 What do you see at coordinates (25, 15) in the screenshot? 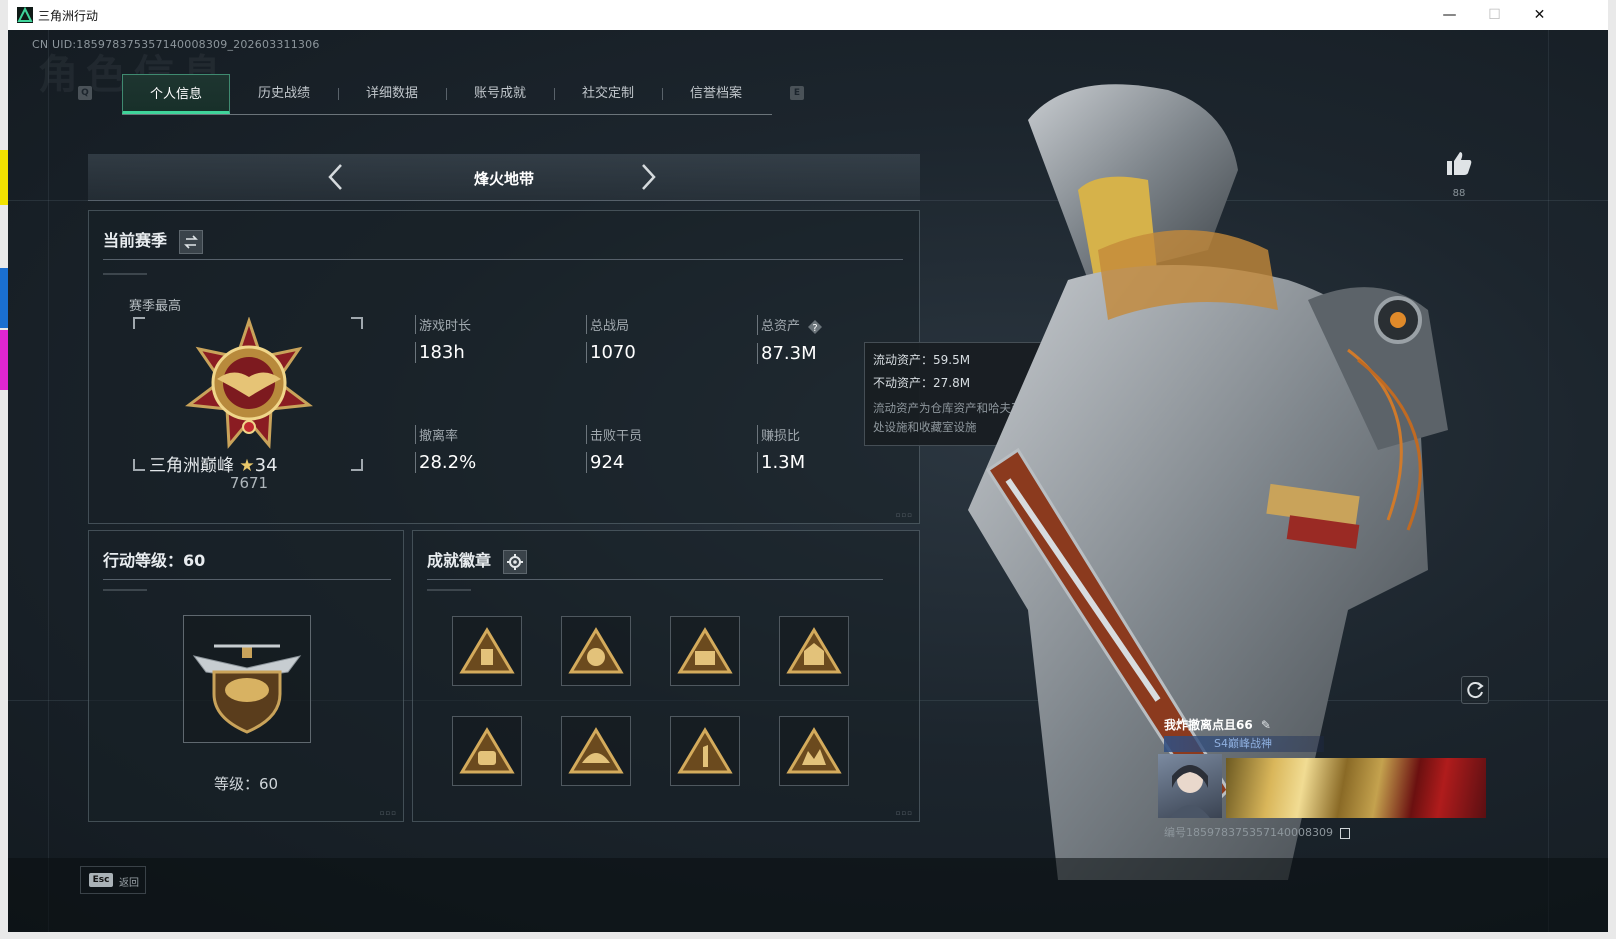
I see `app-icon` at bounding box center [25, 15].